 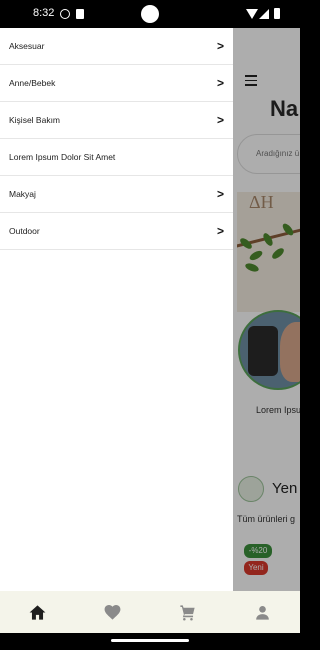 I want to click on gesture-area, so click(x=150, y=641).